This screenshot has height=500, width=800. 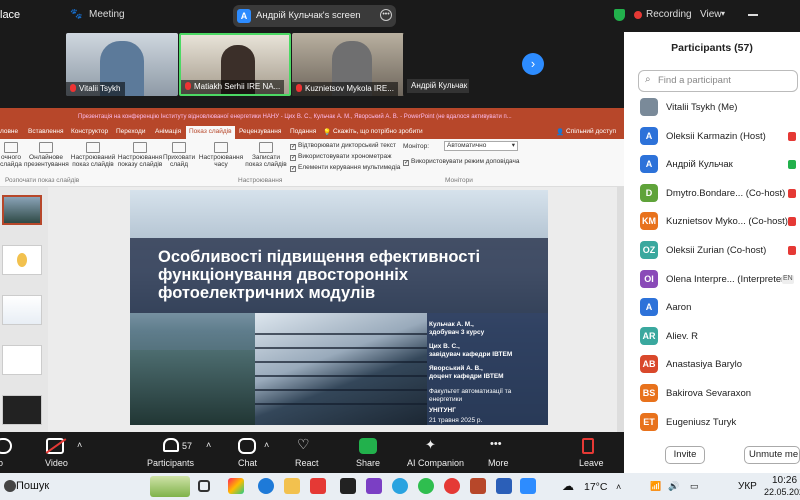 What do you see at coordinates (46, 131) in the screenshot?
I see `tab-insert: Вставлення` at bounding box center [46, 131].